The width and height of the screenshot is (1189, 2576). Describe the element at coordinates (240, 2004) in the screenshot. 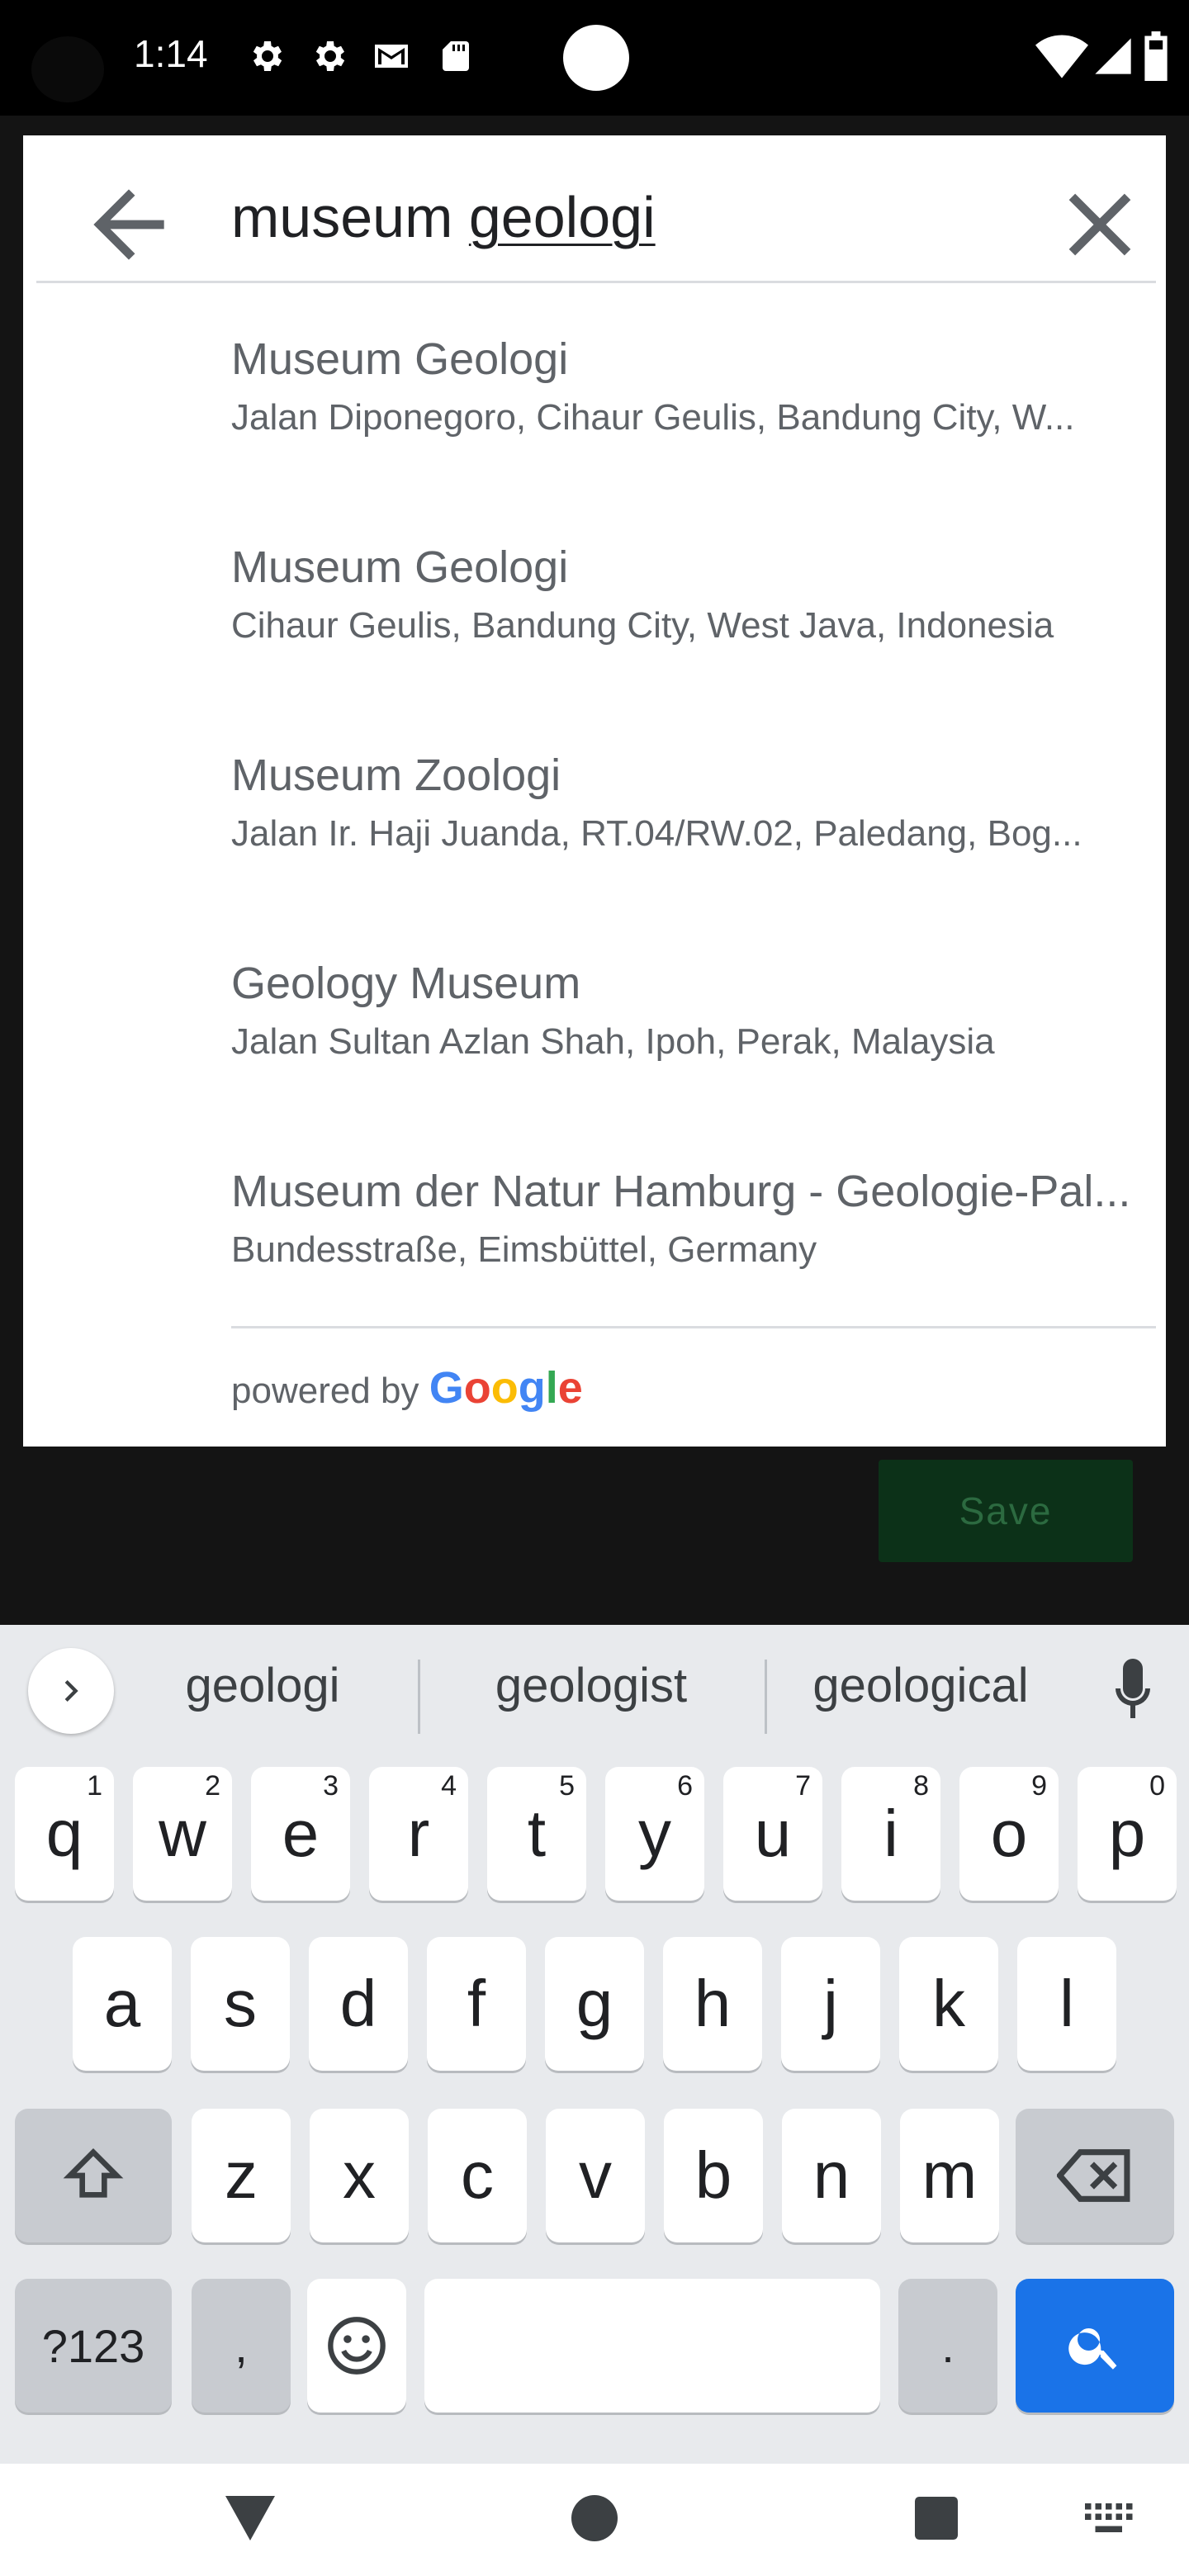

I see `key-s: s` at that location.